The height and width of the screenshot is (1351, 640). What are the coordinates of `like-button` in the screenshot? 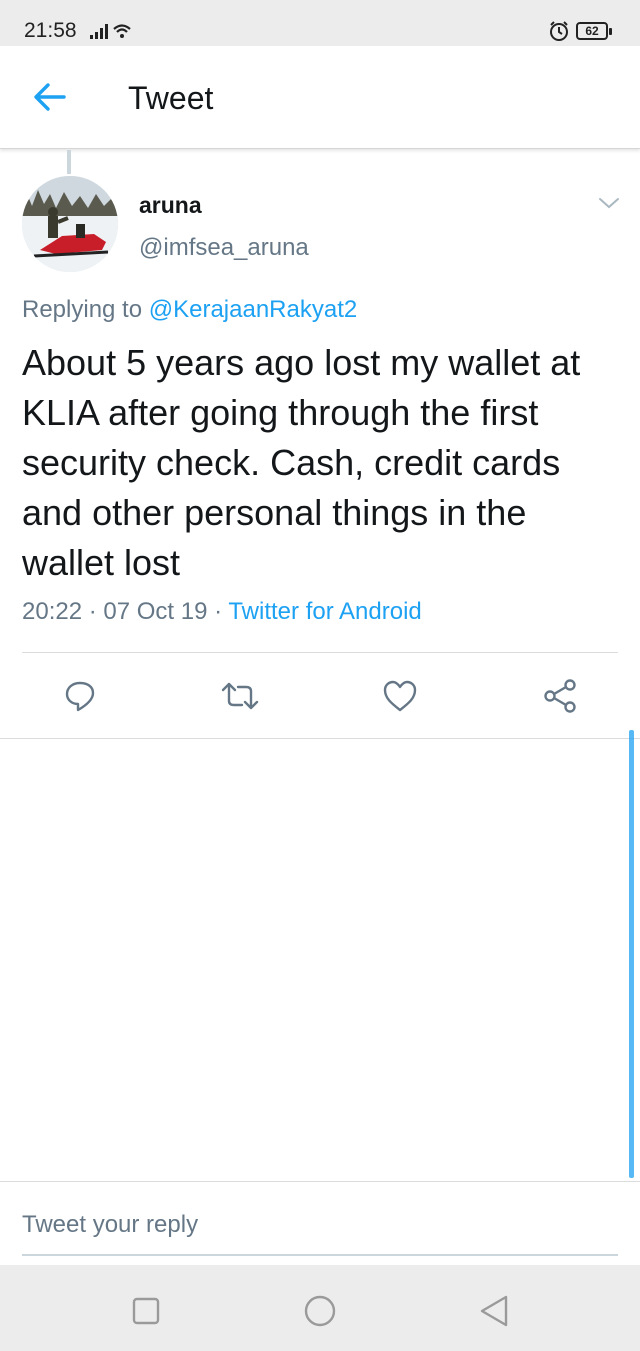 It's located at (400, 696).